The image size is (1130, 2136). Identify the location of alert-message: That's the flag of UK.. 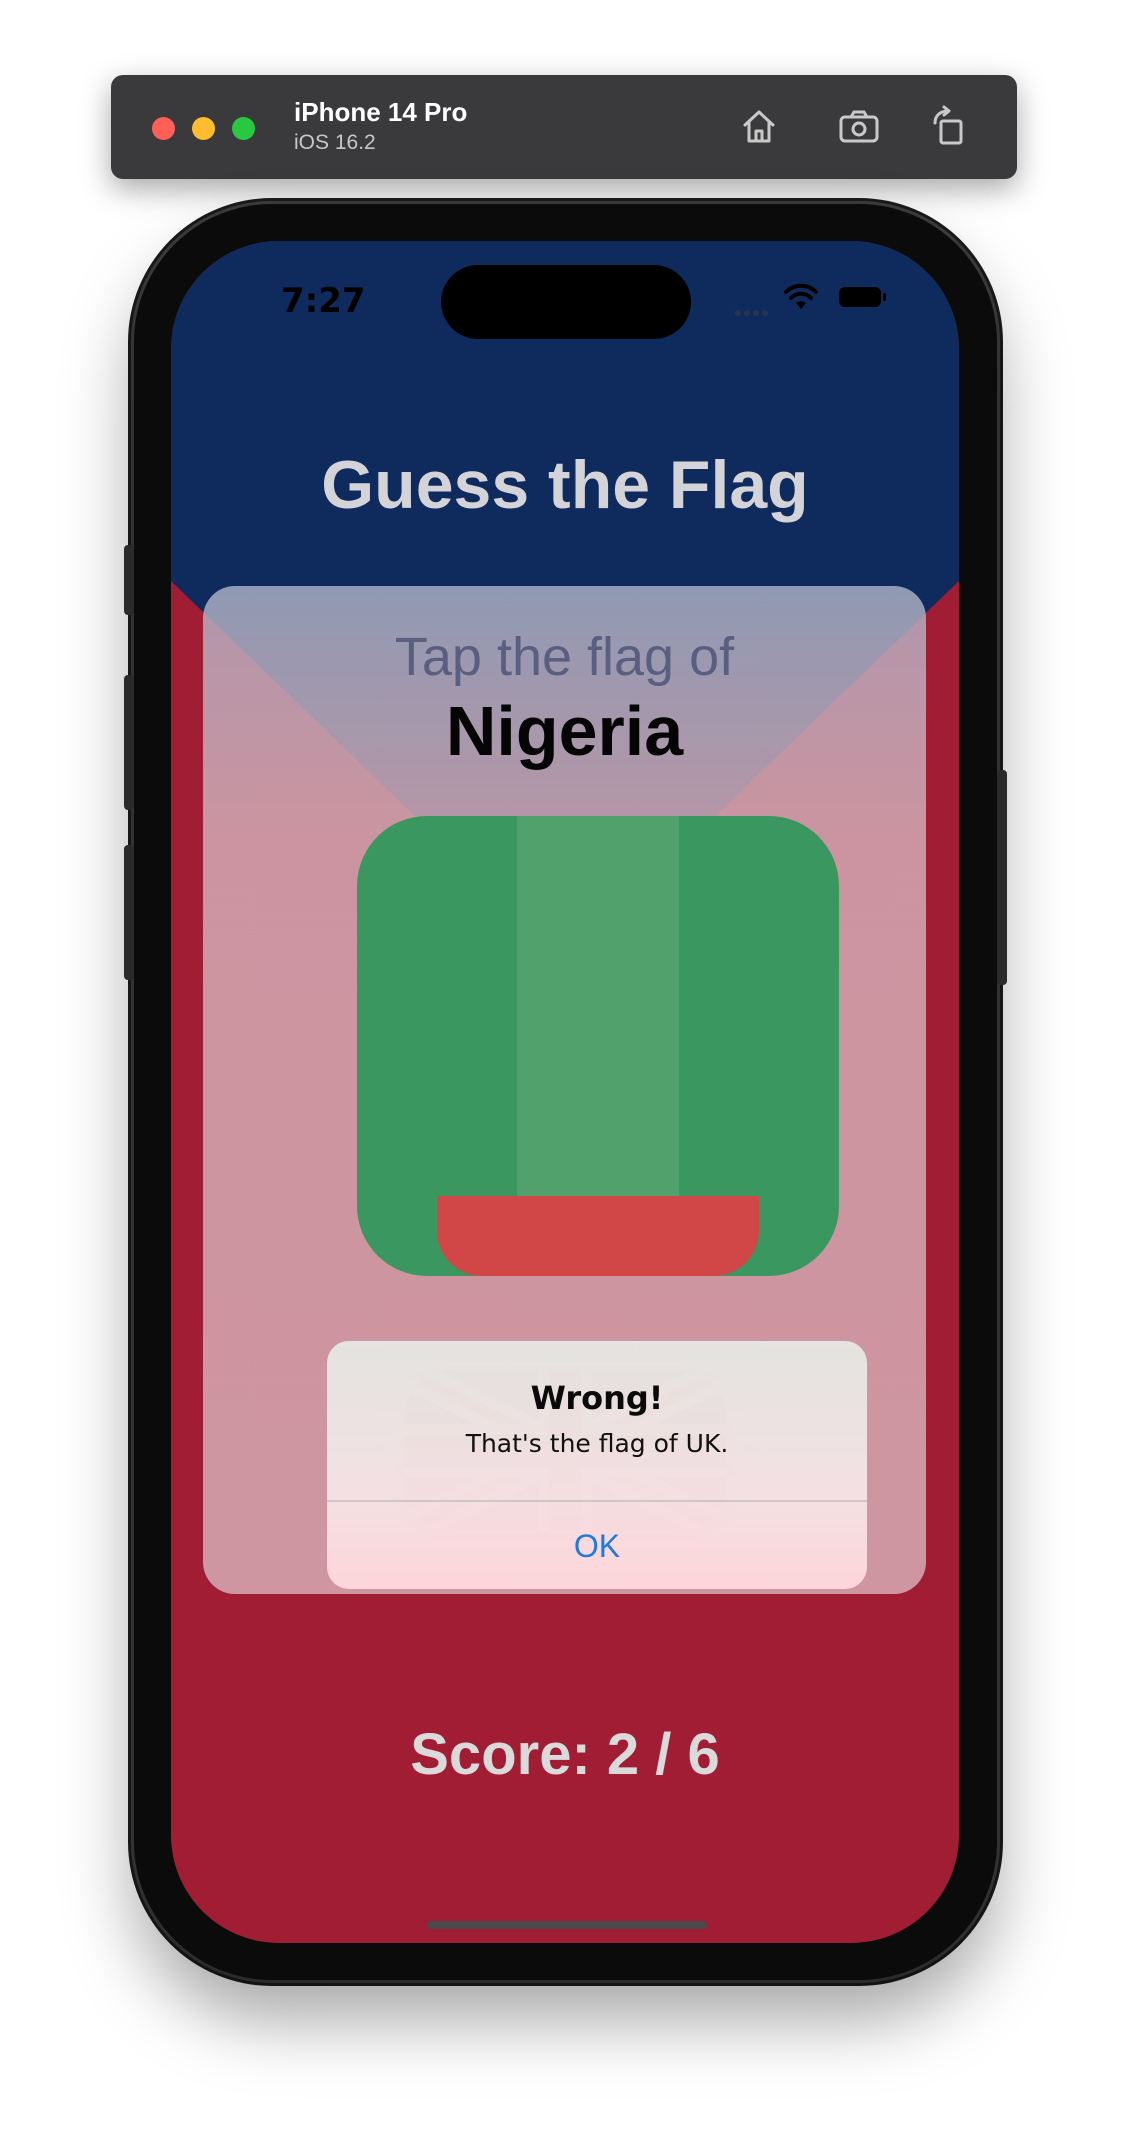
(597, 1443).